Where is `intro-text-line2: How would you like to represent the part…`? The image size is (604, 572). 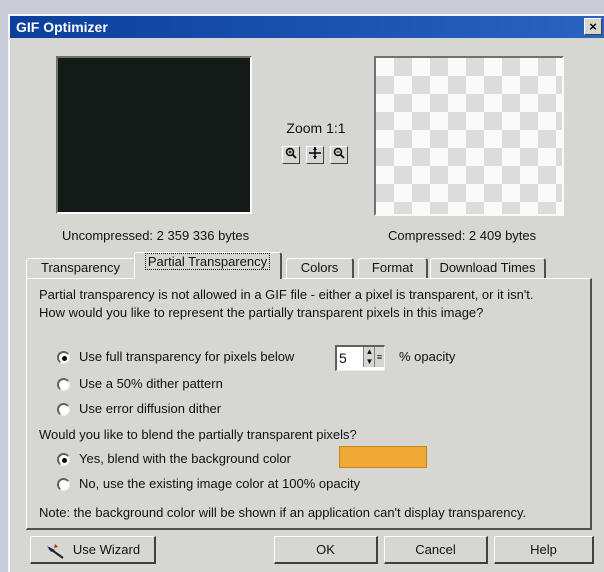
intro-text-line2: How would you like to represent the part… is located at coordinates (261, 312).